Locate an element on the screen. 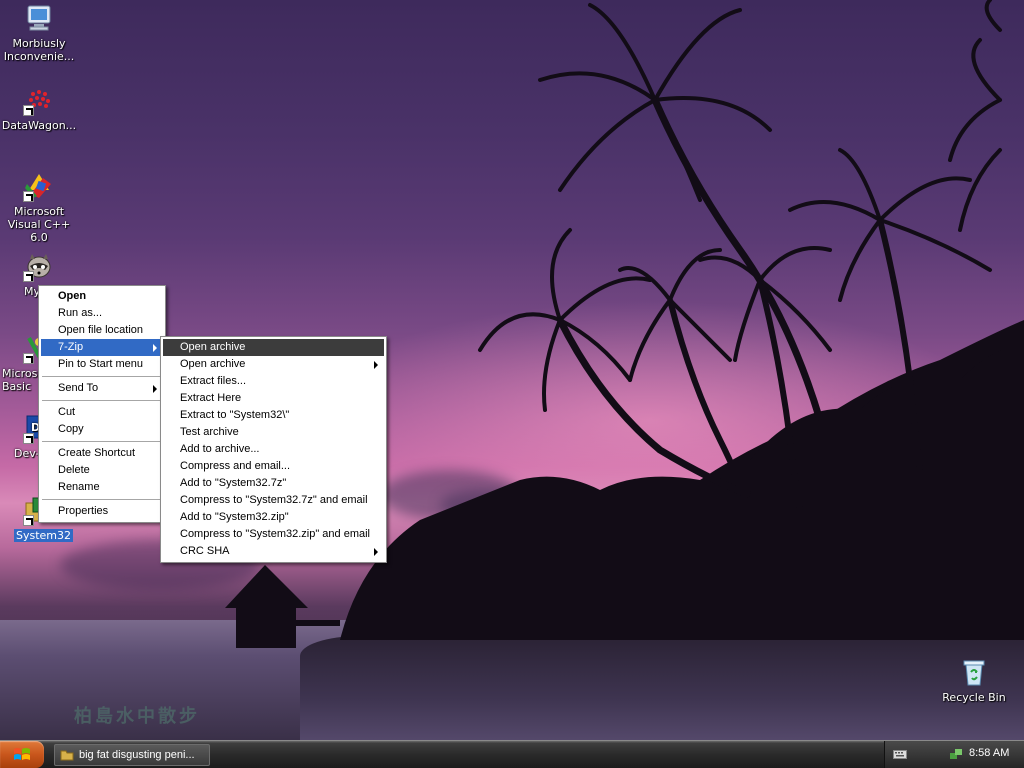 The height and width of the screenshot is (768, 1024). windows-logo-icon is located at coordinates (22, 754).